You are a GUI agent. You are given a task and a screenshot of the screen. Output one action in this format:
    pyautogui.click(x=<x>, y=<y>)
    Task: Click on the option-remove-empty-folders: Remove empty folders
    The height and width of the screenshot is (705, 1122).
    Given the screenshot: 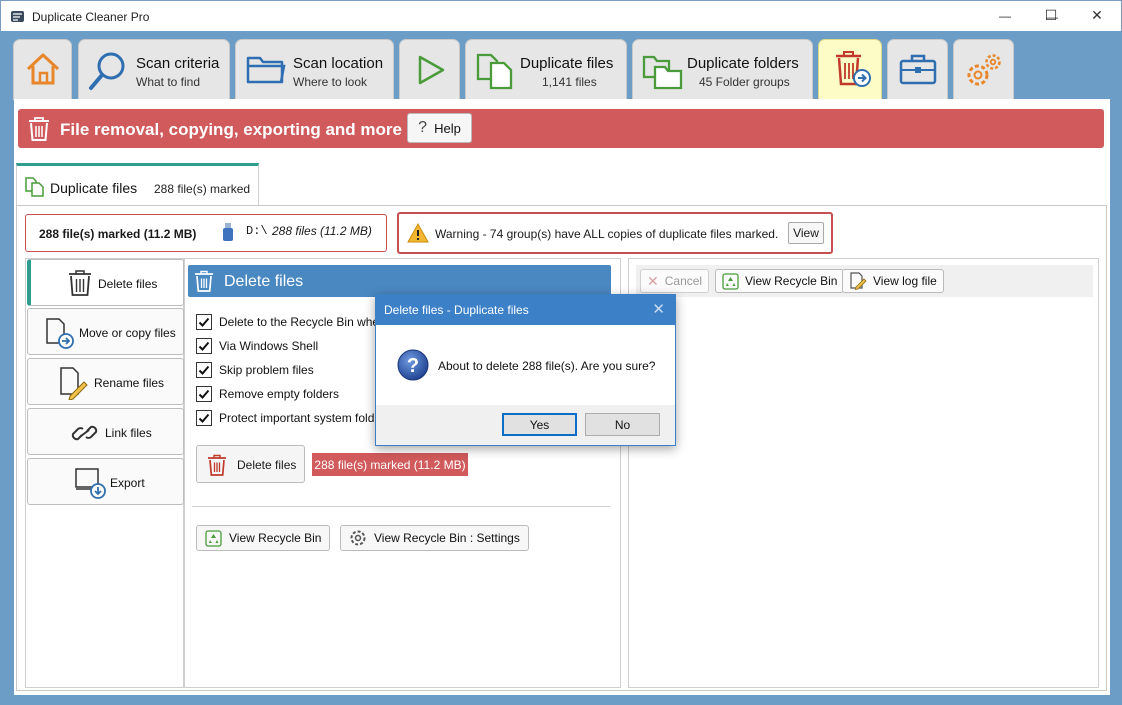 What is the action you would take?
    pyautogui.click(x=267, y=394)
    